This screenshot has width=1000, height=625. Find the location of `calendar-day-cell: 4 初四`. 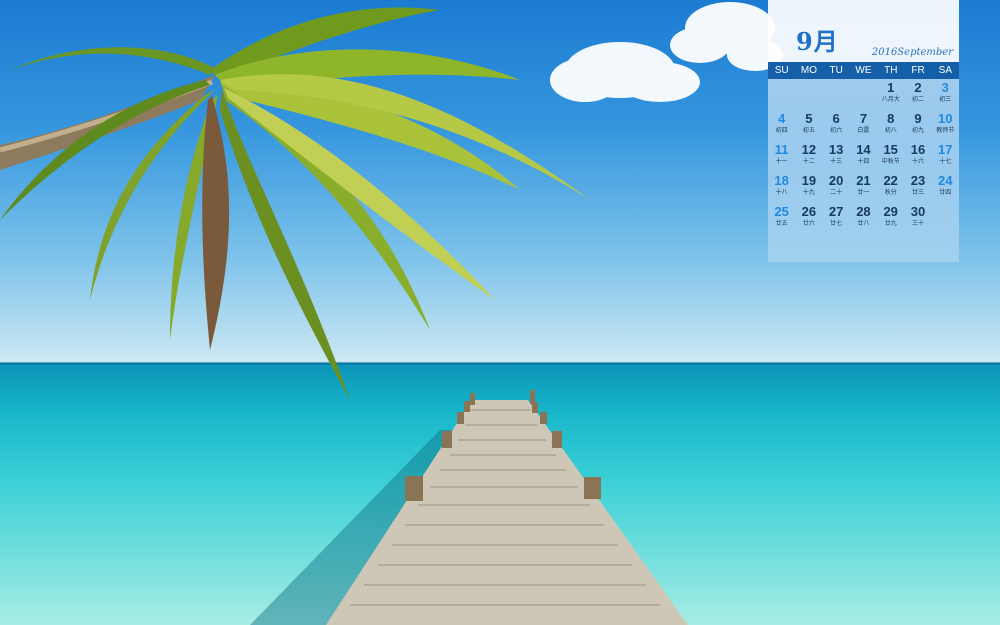

calendar-day-cell: 4 初四 is located at coordinates (781, 126).